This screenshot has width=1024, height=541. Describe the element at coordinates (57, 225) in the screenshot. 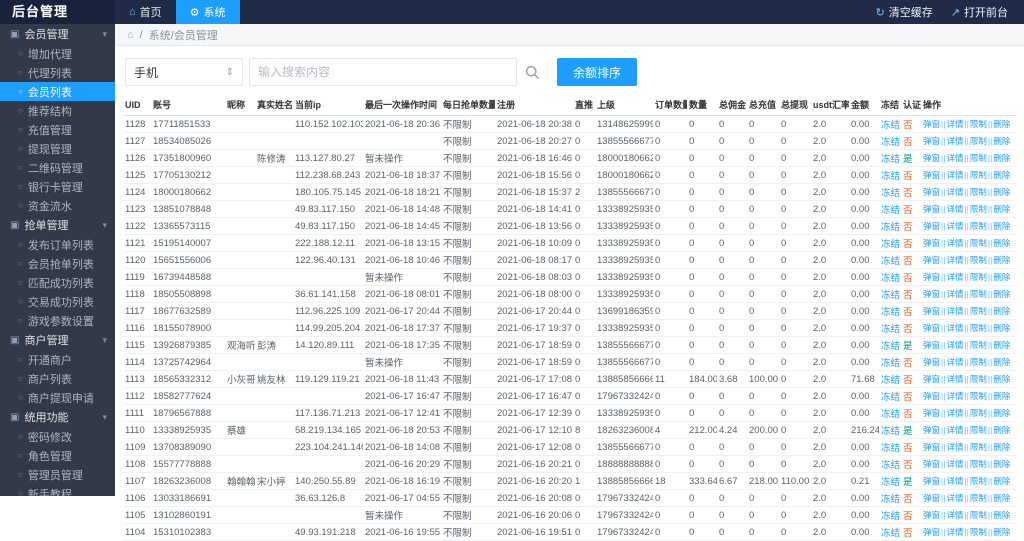

I see `sidebar-section: ▣ 抢单管理 ▾` at that location.